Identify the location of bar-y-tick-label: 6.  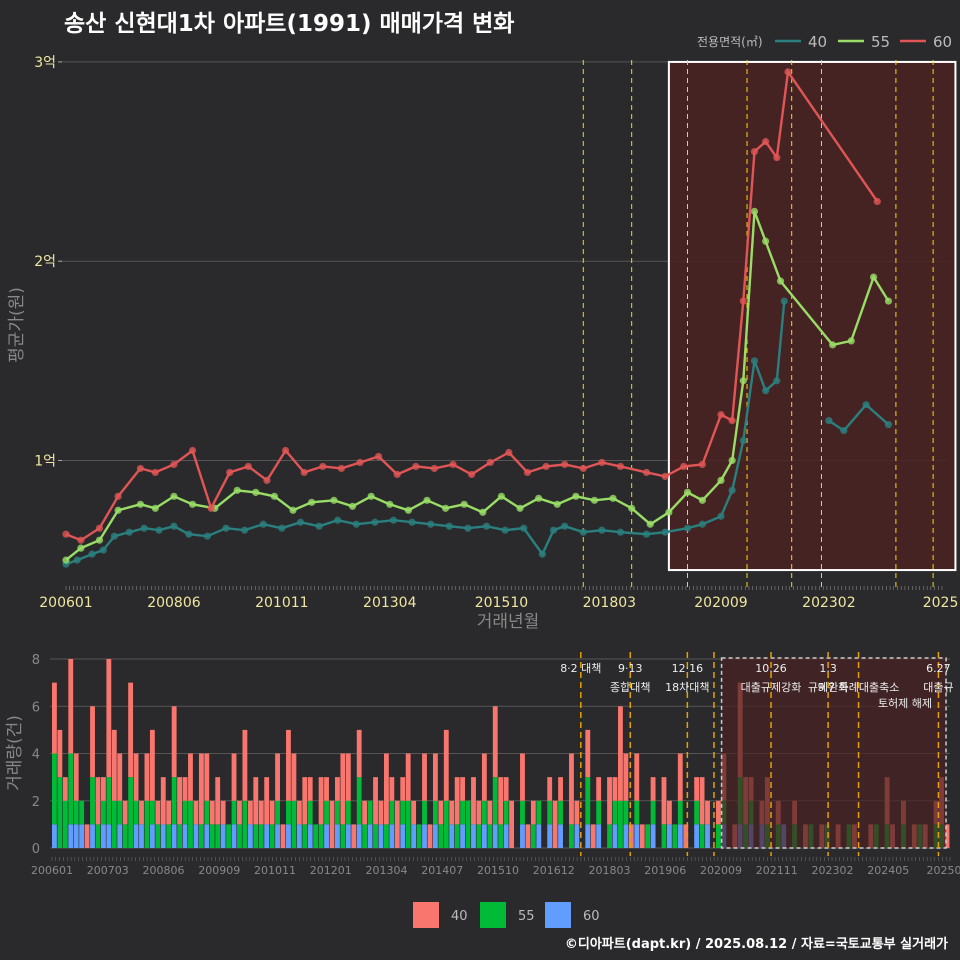
(36, 707).